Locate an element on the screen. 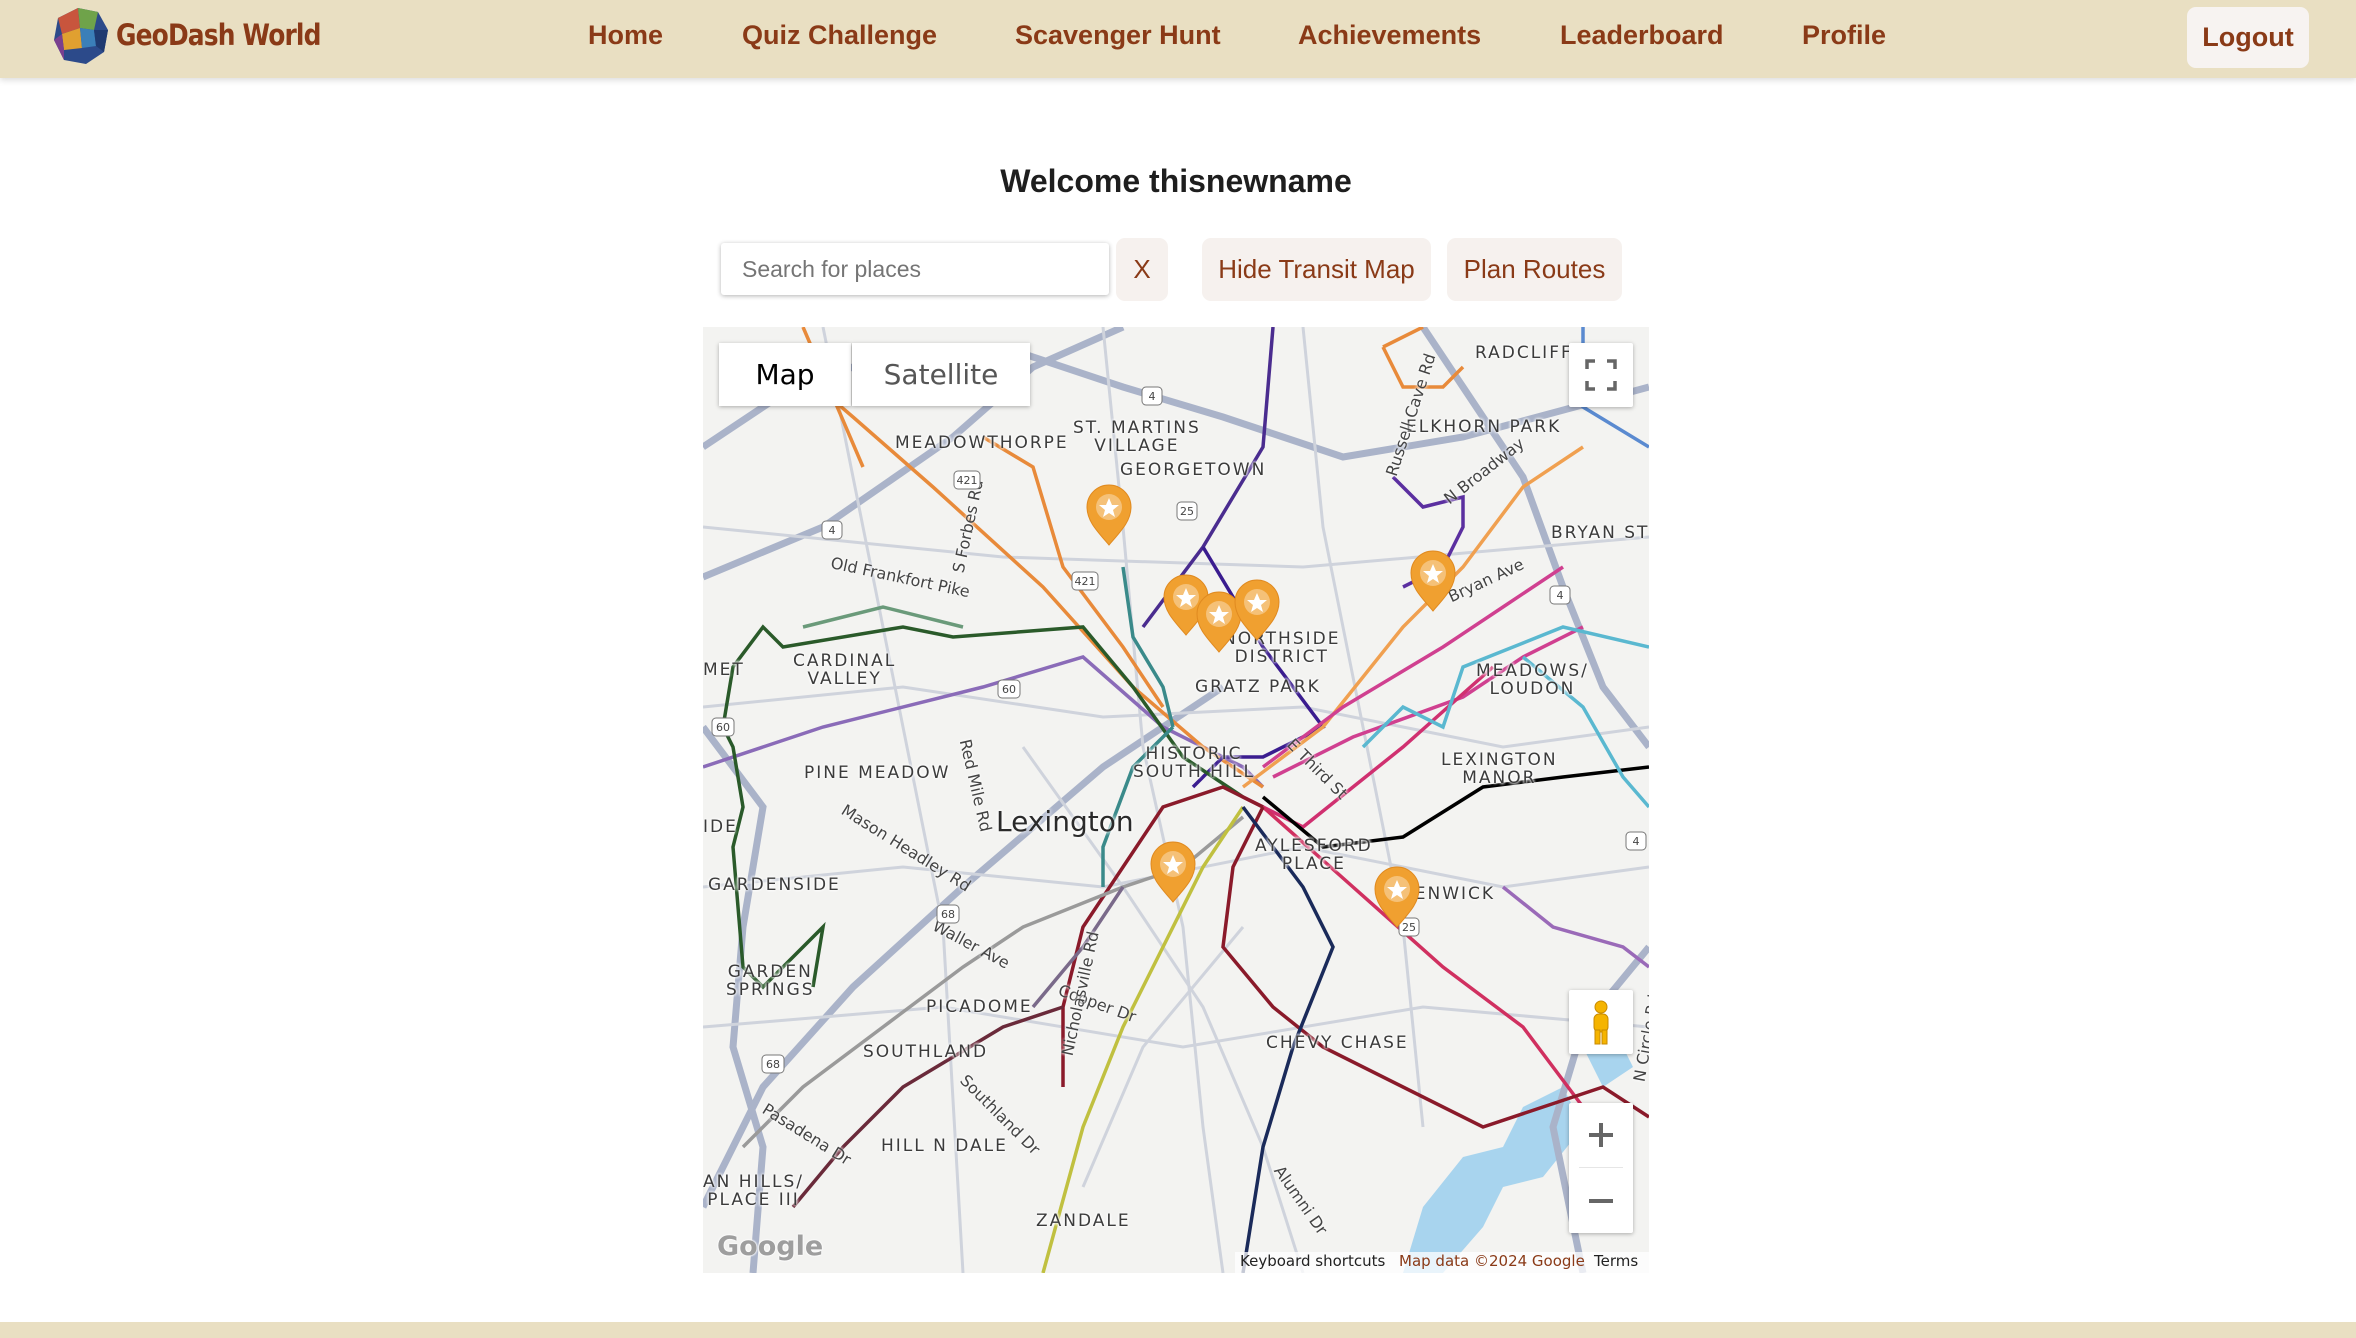  map-data-text: Map data ©2024 Google is located at coordinates (1492, 1261).